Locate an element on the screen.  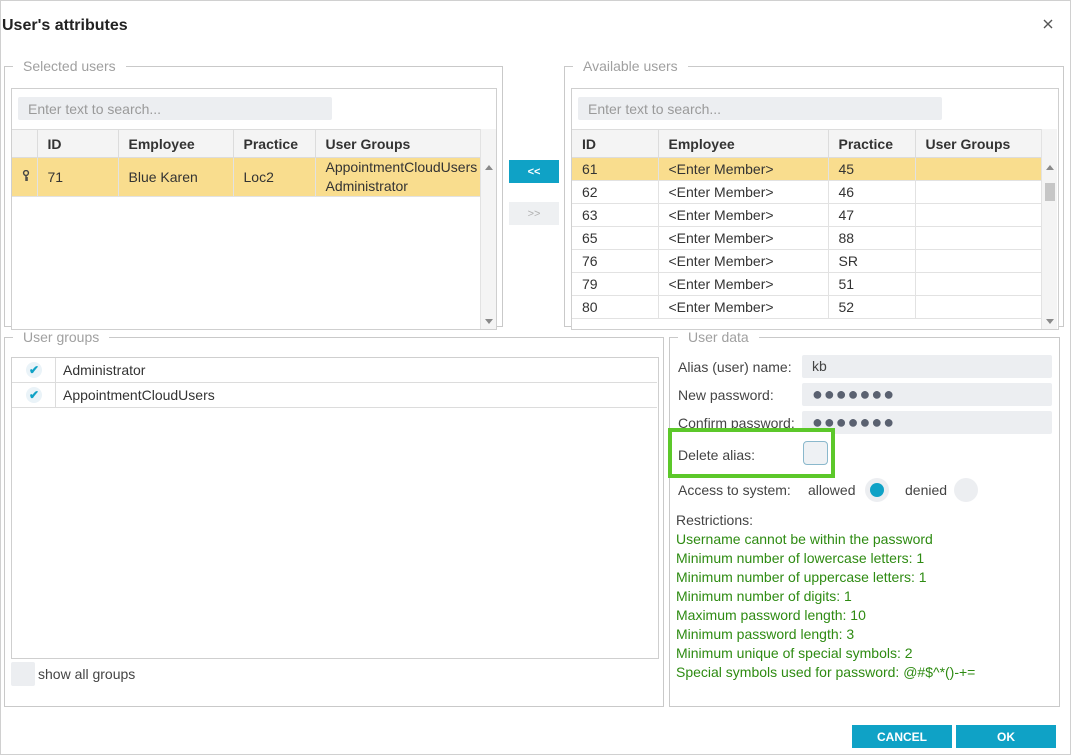
user-data-legend: User data is located at coordinates (718, 337).